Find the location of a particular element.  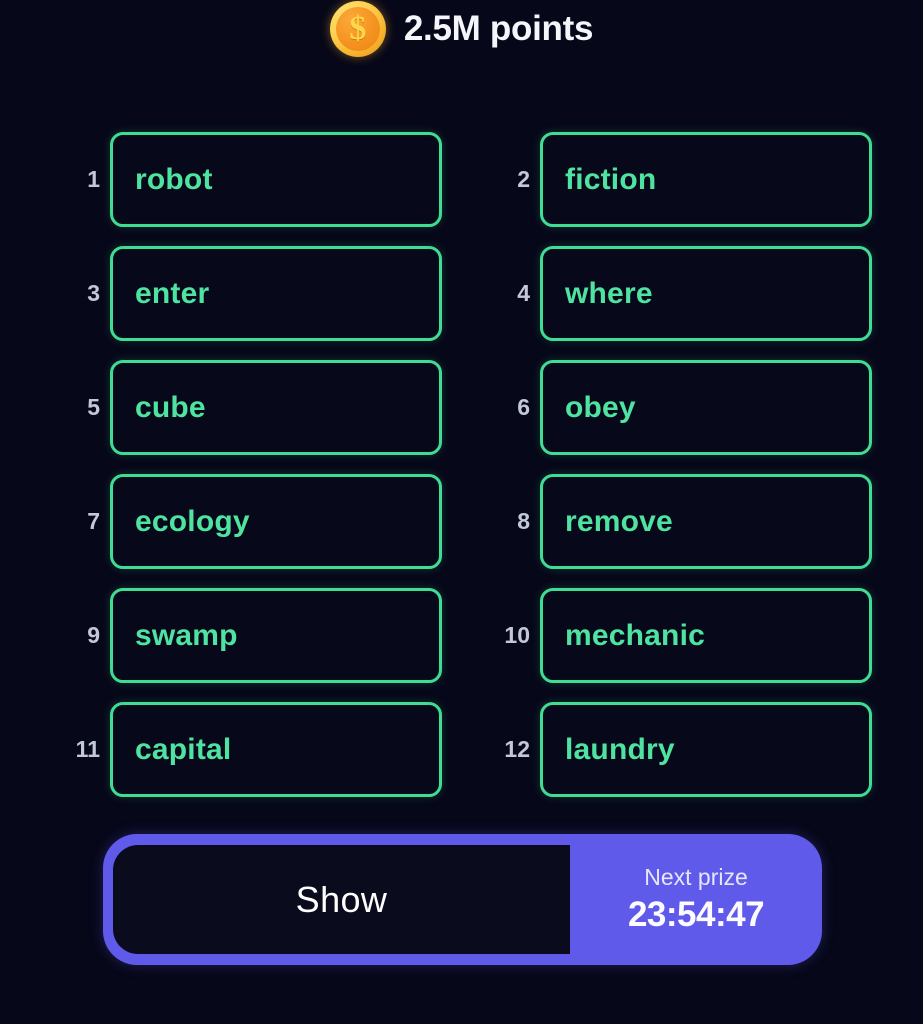

word-cell: 10 mechanic is located at coordinates (707, 635).